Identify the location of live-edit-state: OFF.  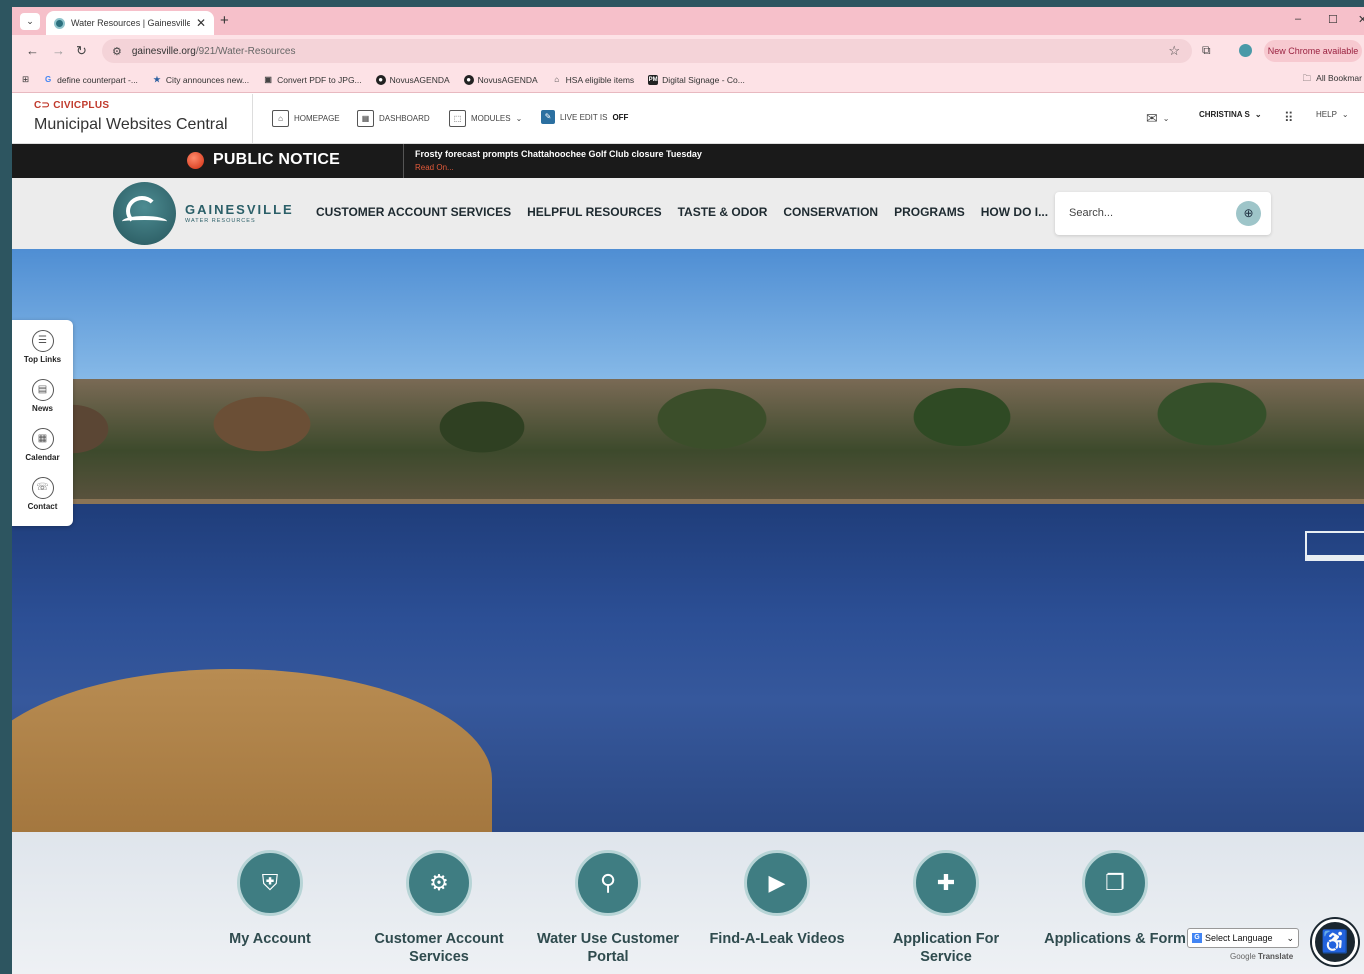
(620, 117).